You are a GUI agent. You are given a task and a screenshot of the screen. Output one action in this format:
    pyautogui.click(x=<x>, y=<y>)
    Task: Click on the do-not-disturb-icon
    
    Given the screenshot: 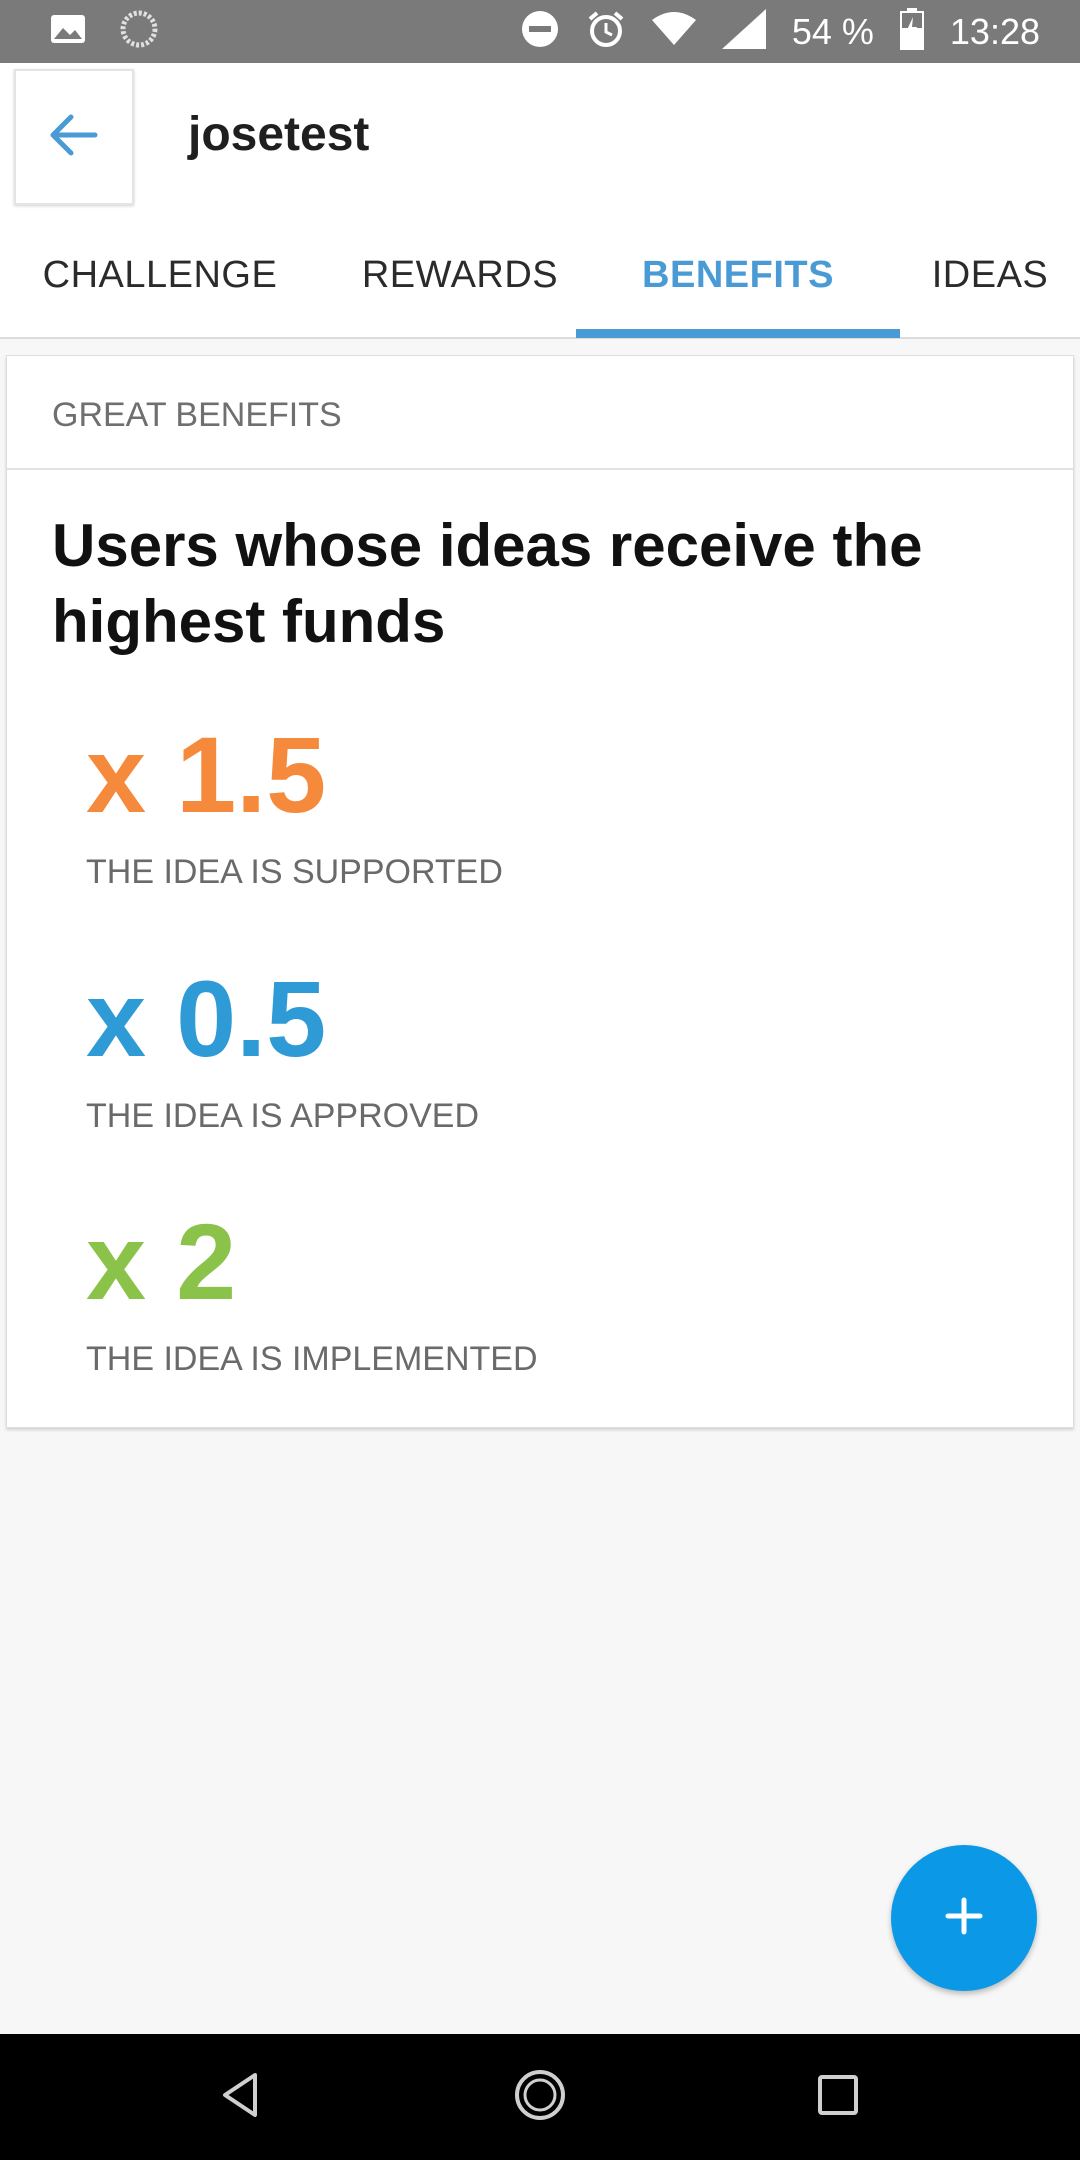 What is the action you would take?
    pyautogui.click(x=540, y=31)
    